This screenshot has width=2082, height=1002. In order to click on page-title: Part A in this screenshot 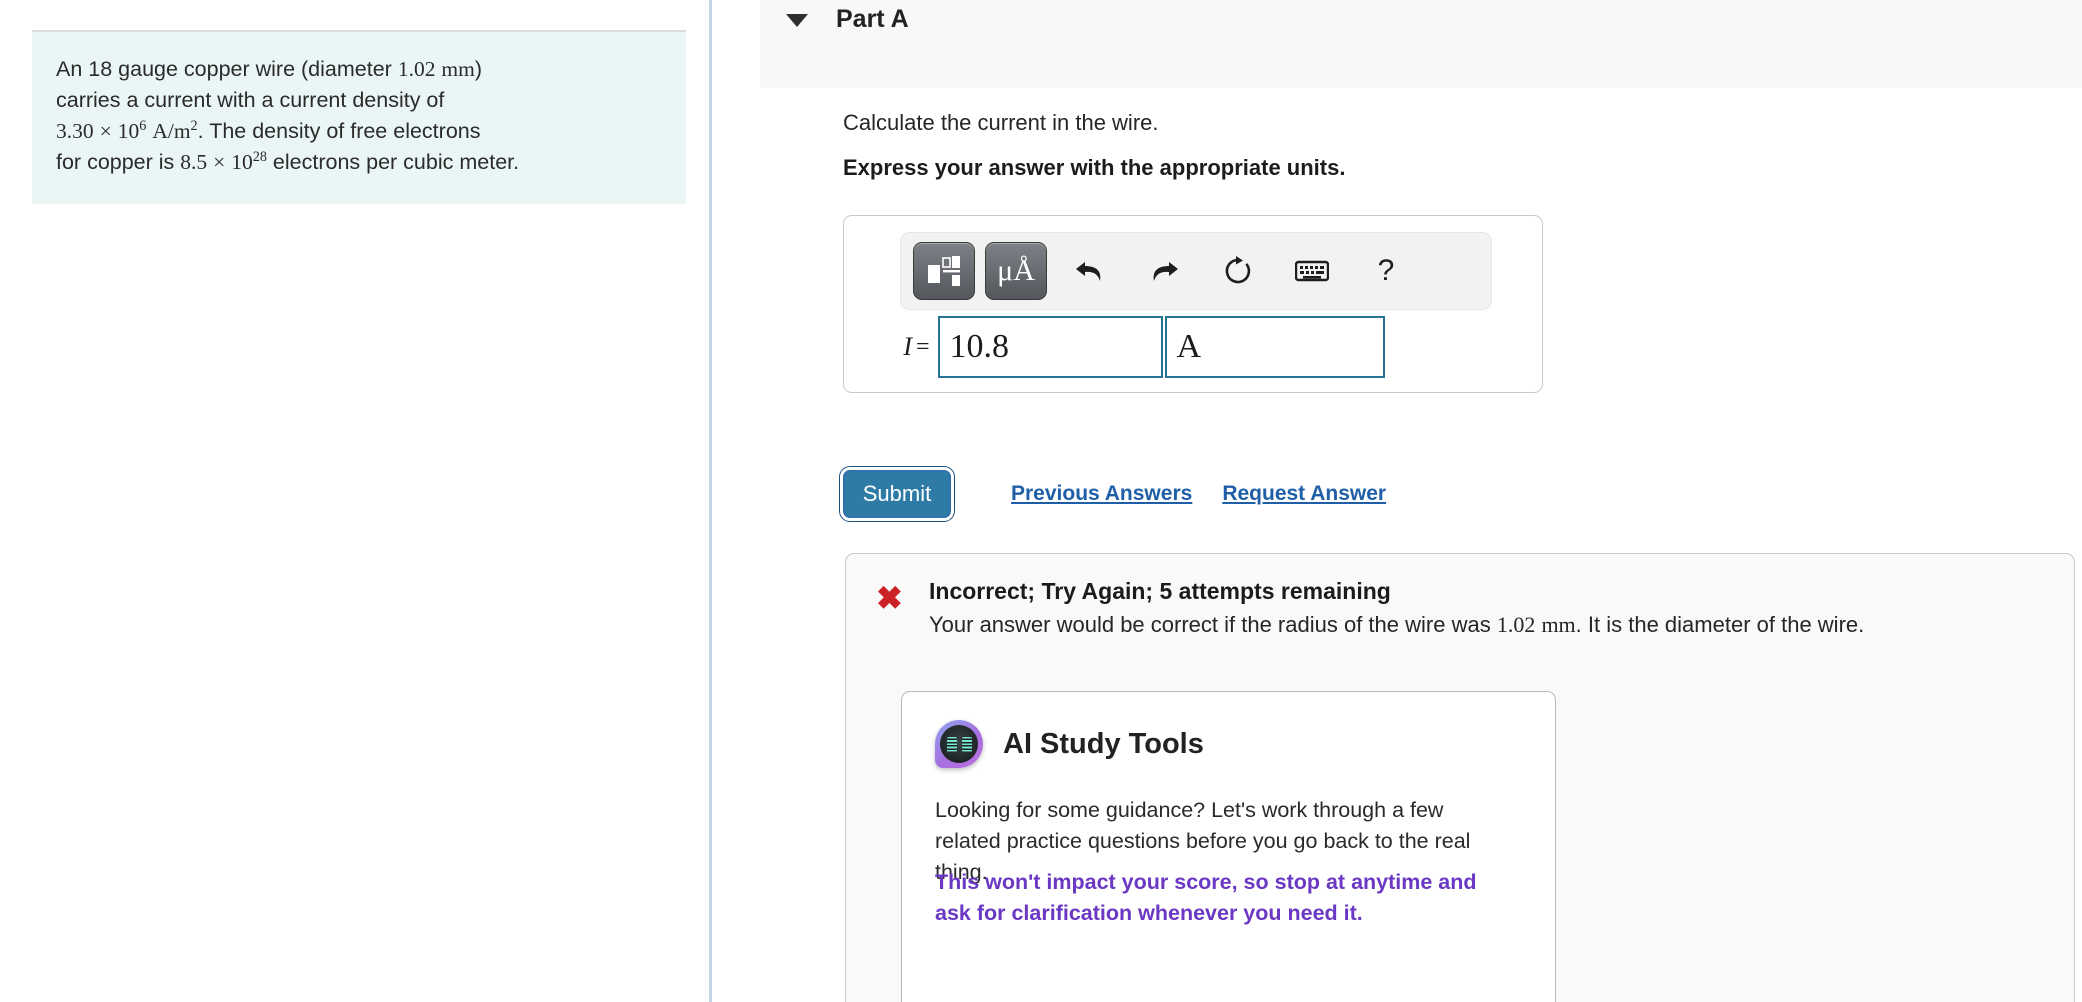, I will do `click(872, 19)`.